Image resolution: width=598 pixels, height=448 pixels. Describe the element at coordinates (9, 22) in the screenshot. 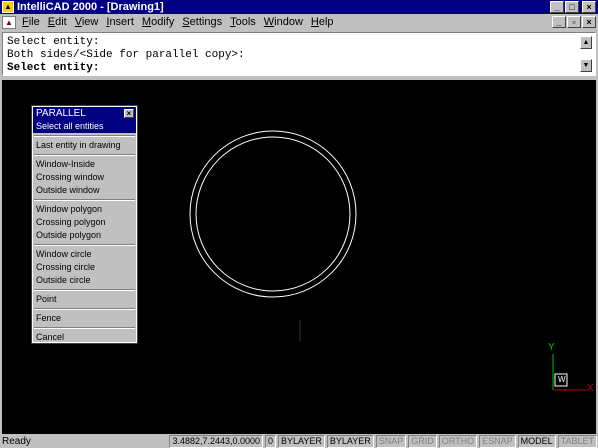

I see `document-icon: ▲` at that location.